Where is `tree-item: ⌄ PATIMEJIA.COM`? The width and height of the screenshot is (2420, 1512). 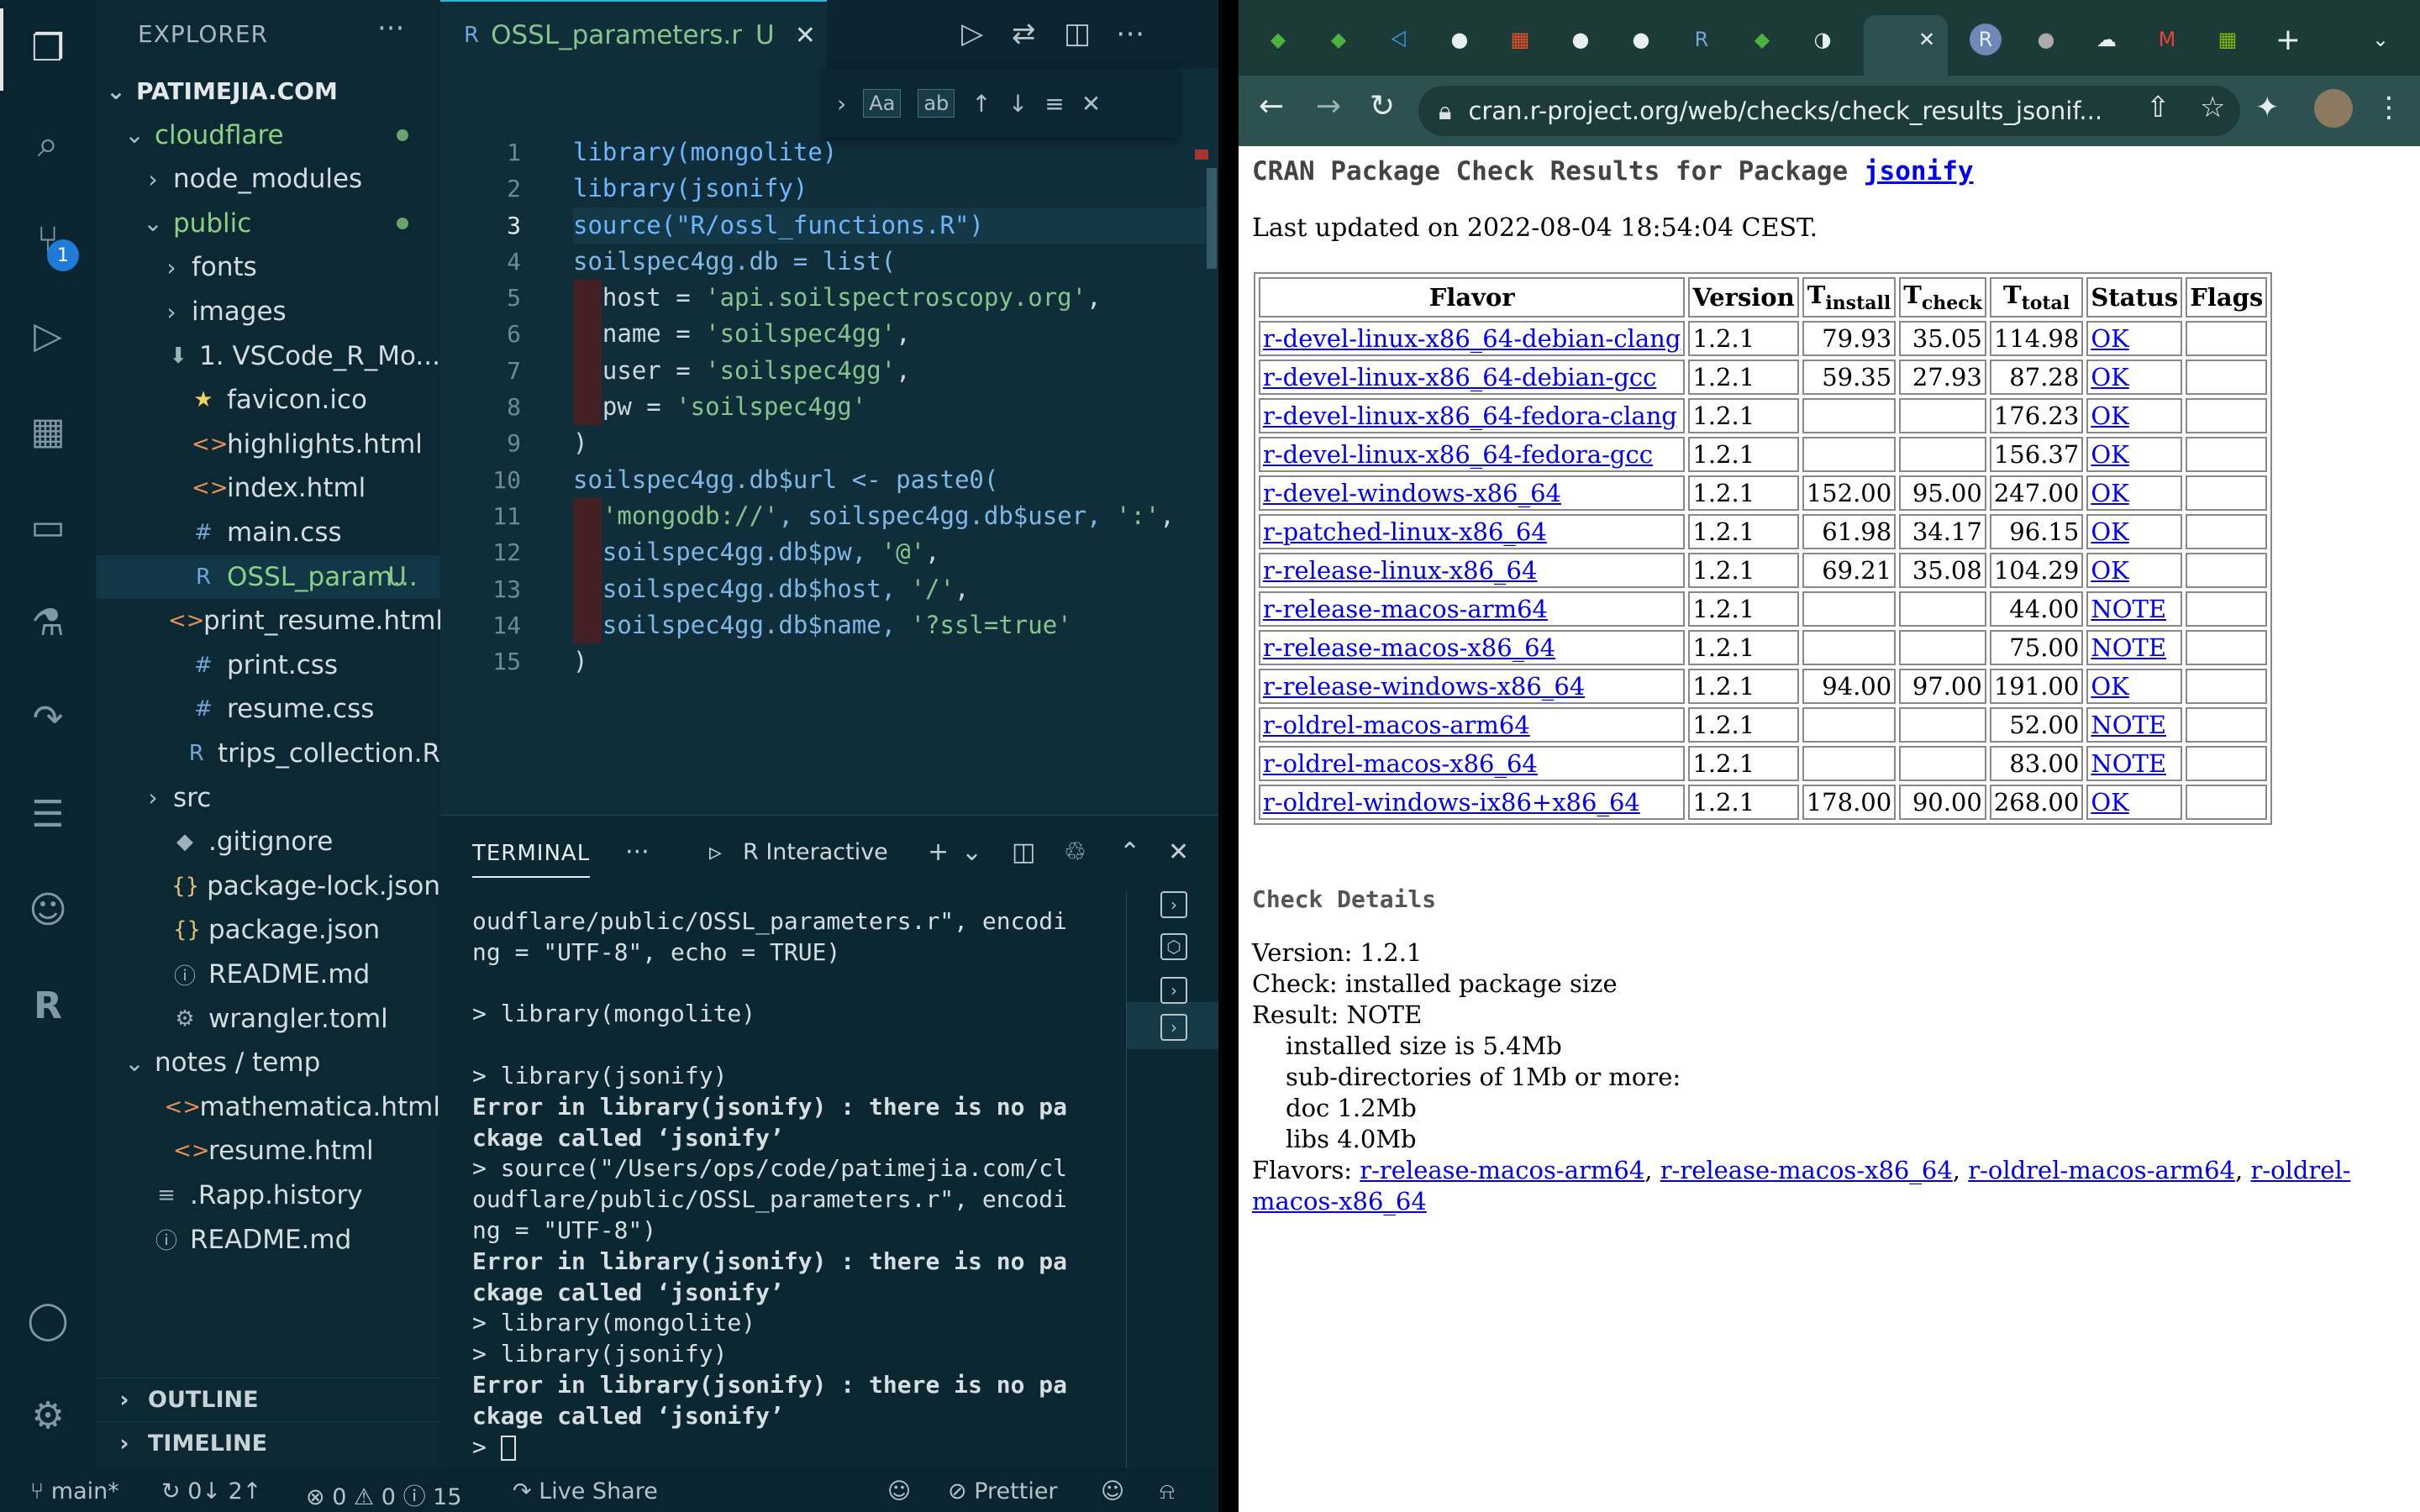
tree-item: ⌄ PATIMEJIA.COM is located at coordinates (268, 91).